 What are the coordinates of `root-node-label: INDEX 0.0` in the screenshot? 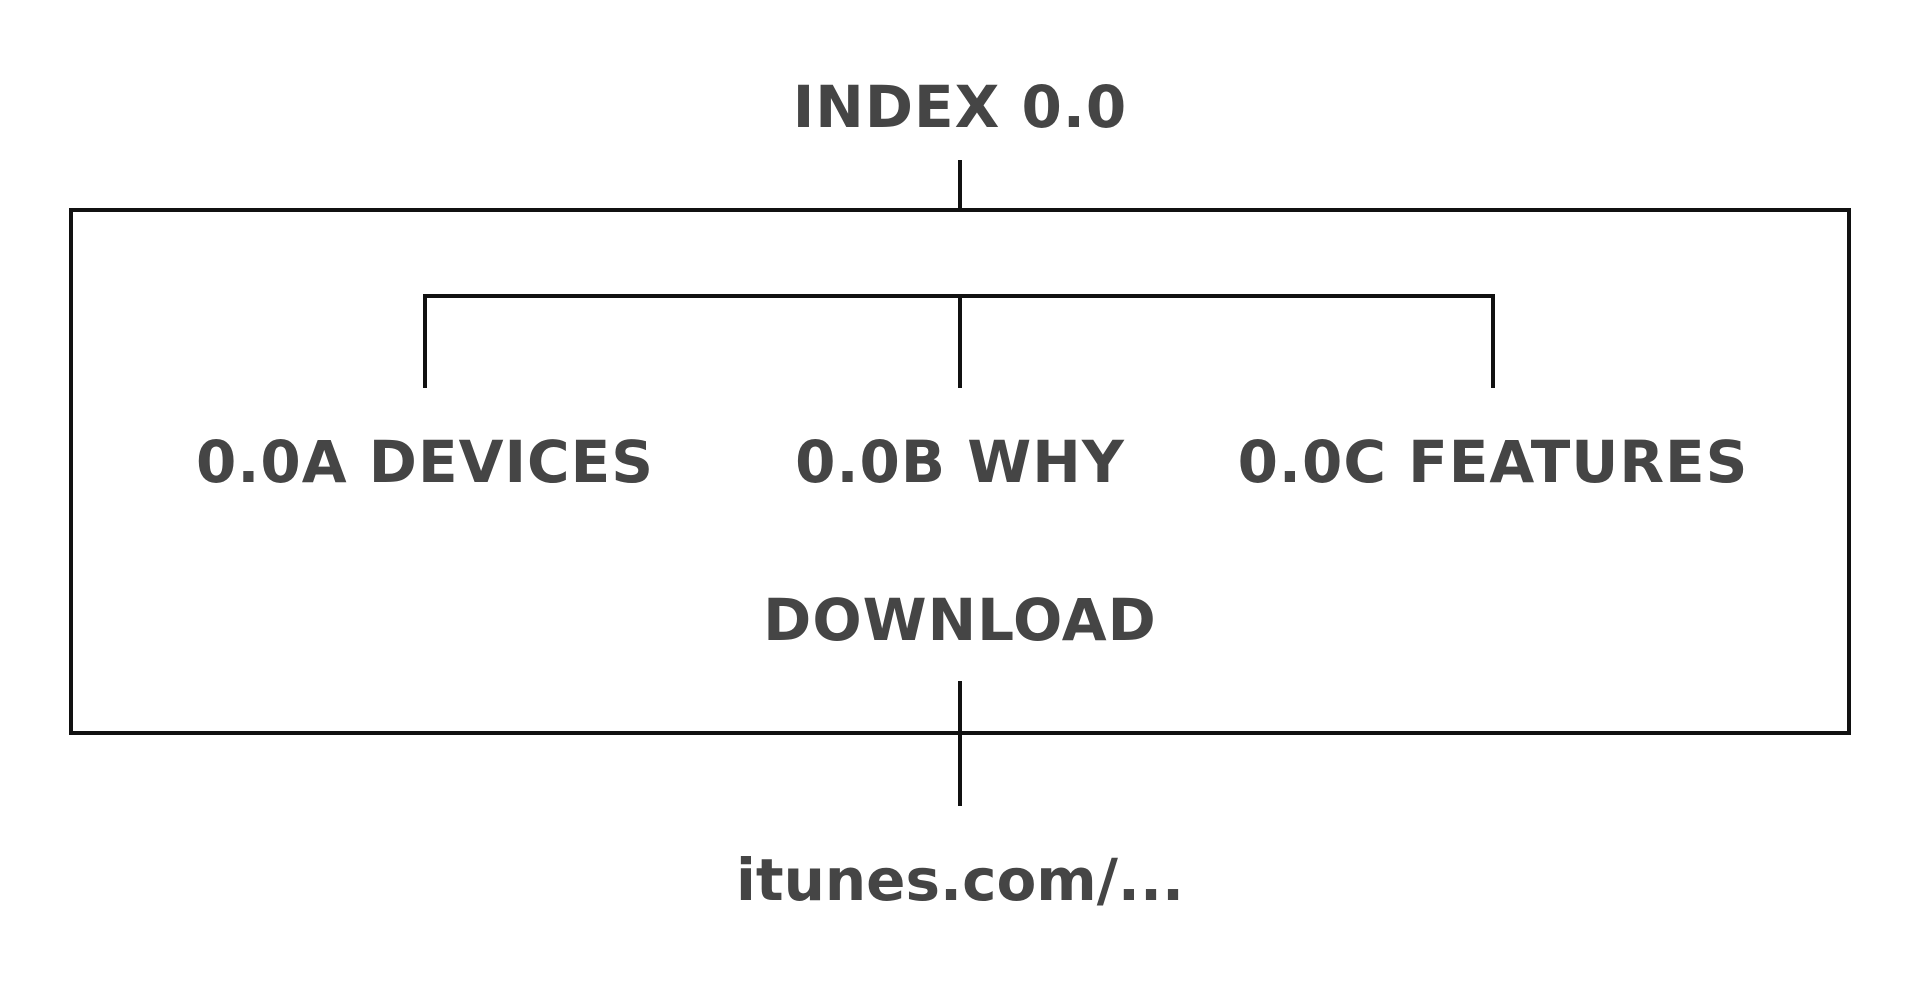 It's located at (960, 107).